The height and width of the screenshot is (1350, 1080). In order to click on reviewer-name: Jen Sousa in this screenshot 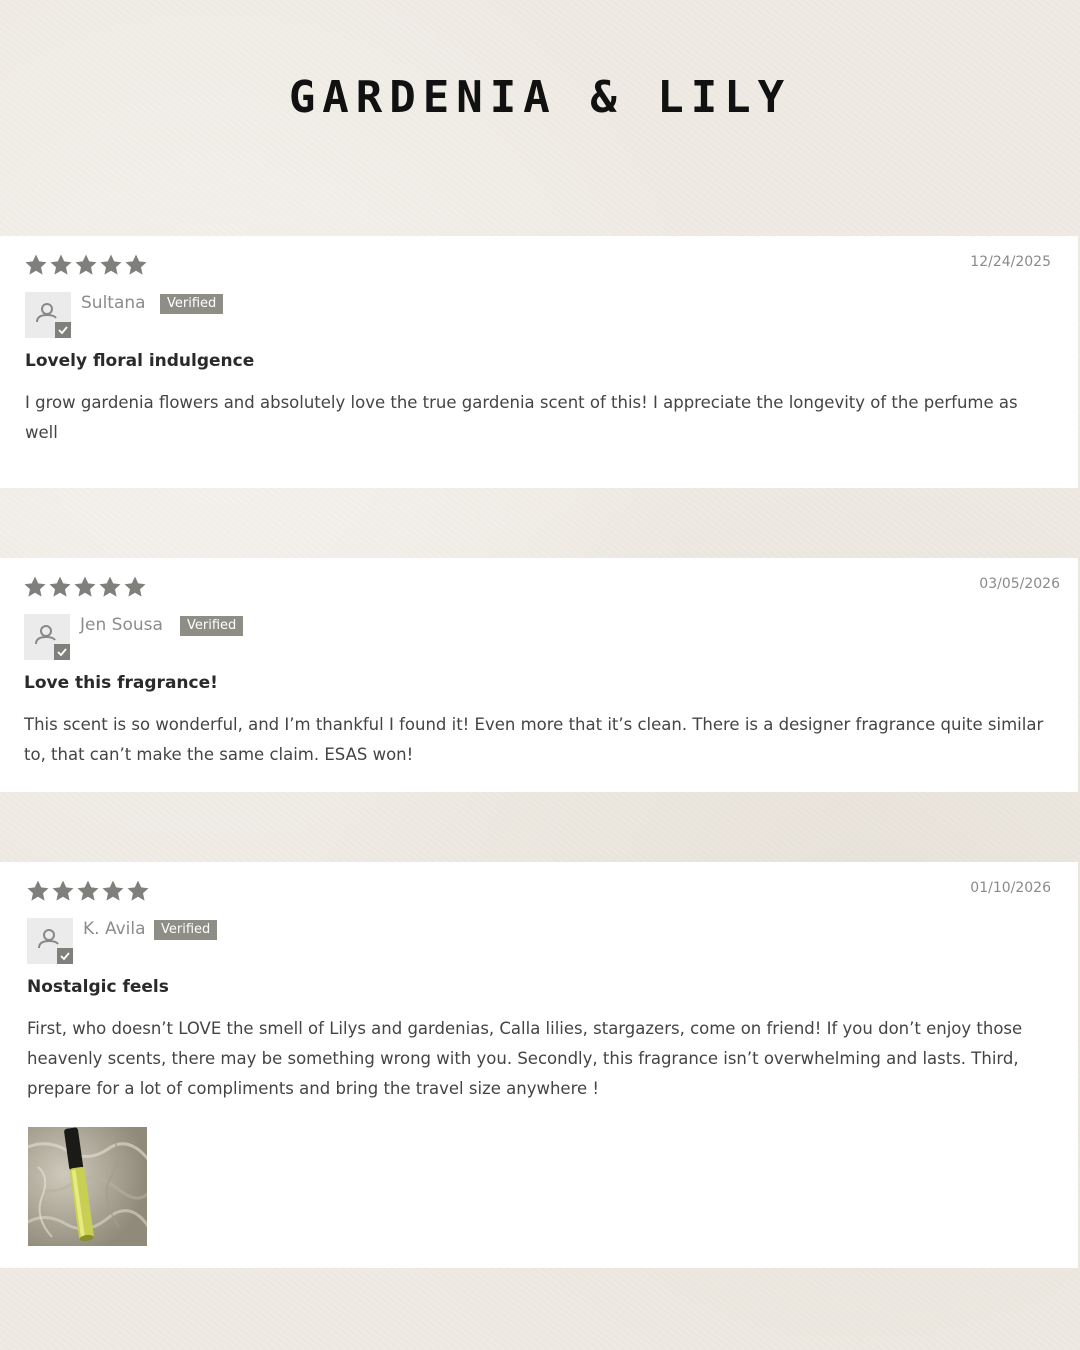, I will do `click(121, 625)`.